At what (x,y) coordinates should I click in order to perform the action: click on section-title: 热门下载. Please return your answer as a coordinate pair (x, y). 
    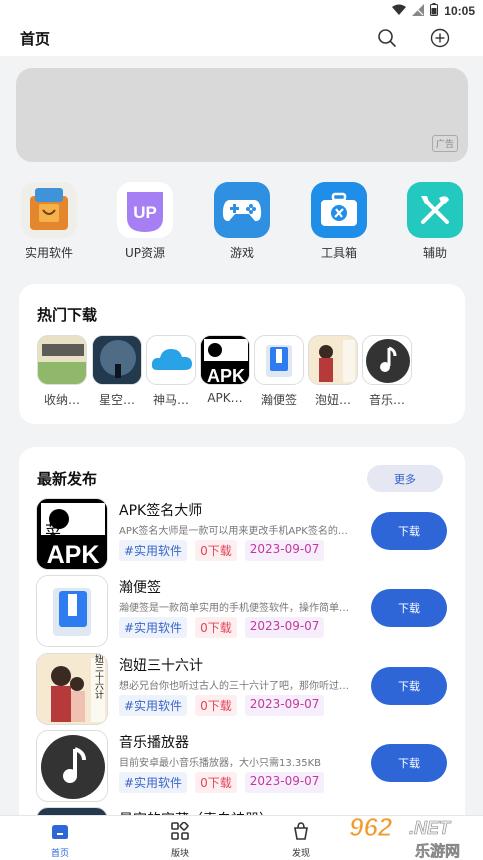
    Looking at the image, I should click on (67, 315).